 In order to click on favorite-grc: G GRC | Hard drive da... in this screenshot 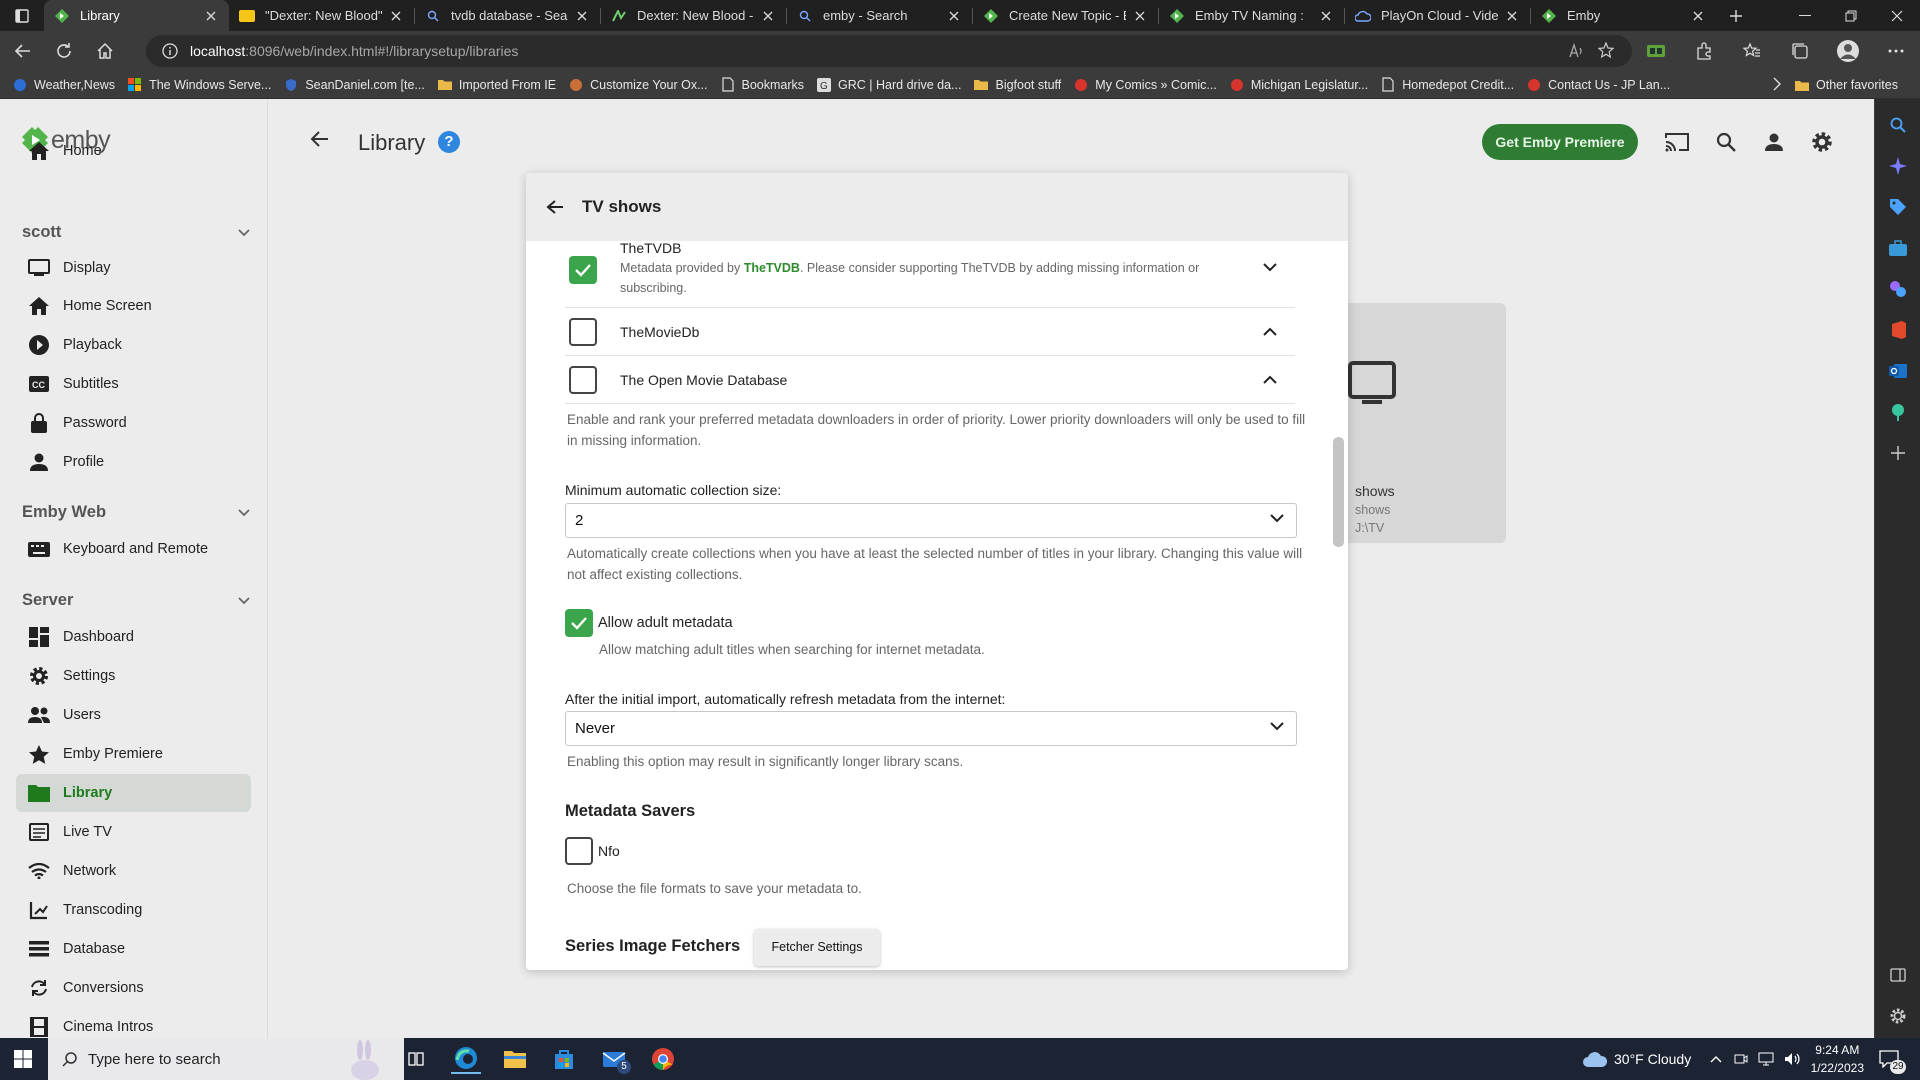, I will do `click(888, 85)`.